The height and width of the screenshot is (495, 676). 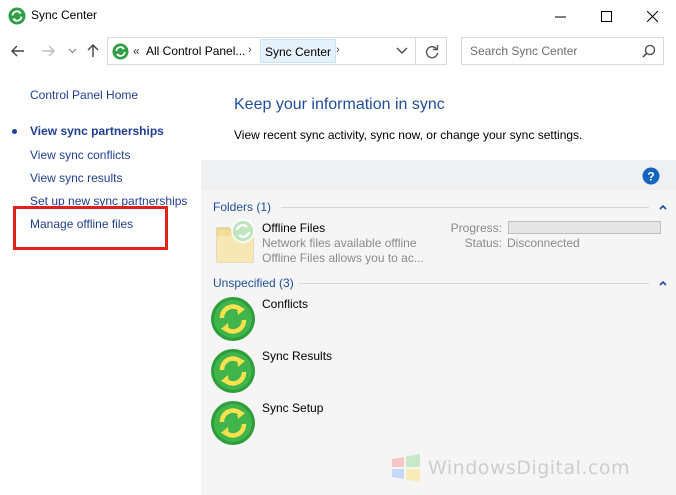 I want to click on arrow-up-icon, so click(x=93, y=50).